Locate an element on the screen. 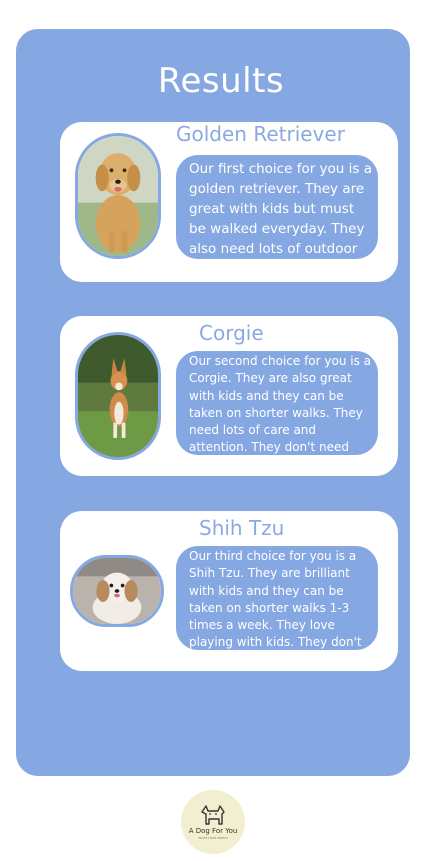 Image resolution: width=422 pixels, height=861 pixels. shih-tzu-photo is located at coordinates (117, 591).